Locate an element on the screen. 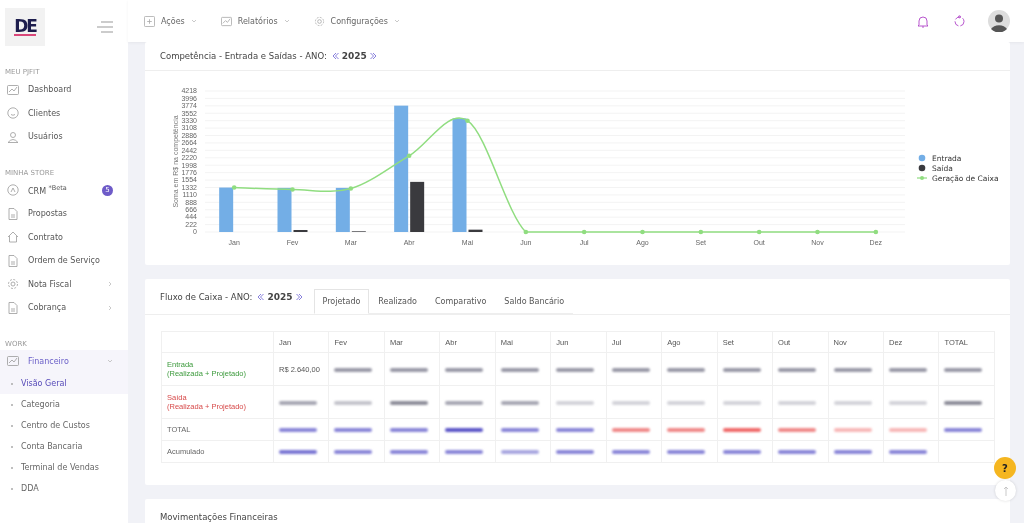  nav-item: Ordem de Serviço is located at coordinates (64, 261).